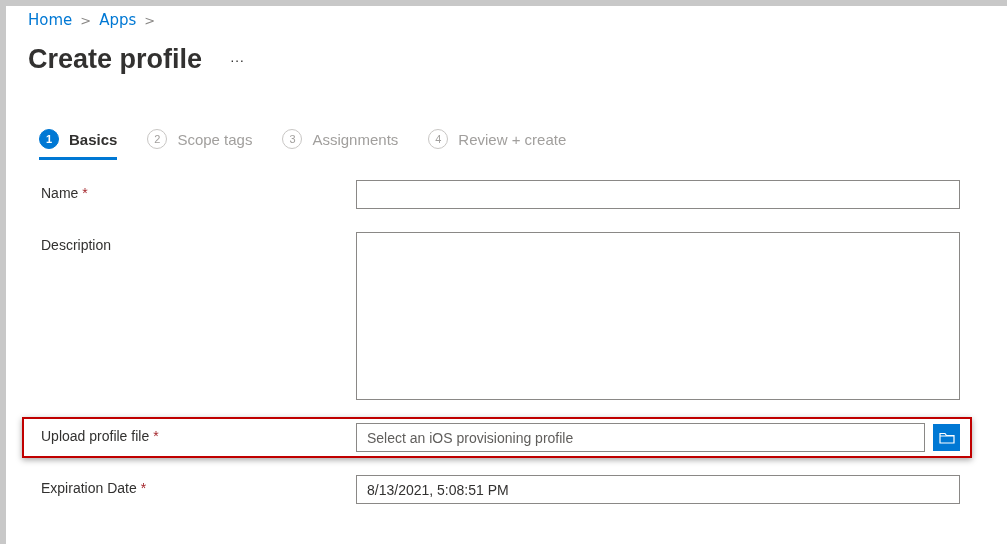 This screenshot has height=544, width=1007. Describe the element at coordinates (200, 144) in the screenshot. I see `wizard-tab: 2 Scope tags` at that location.